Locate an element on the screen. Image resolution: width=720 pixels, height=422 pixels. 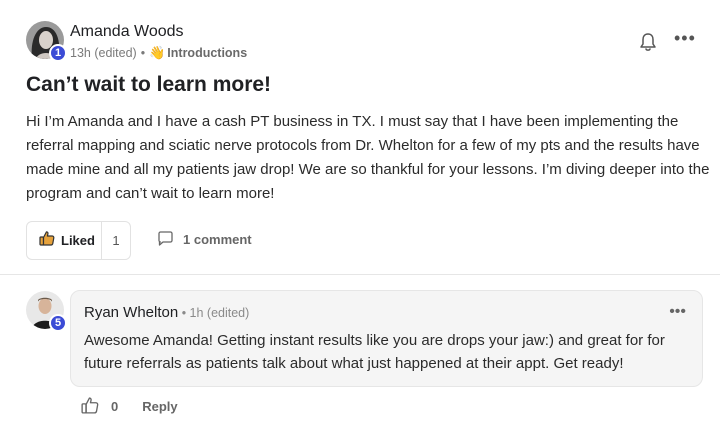
reply-button: Reply is located at coordinates (159, 406).